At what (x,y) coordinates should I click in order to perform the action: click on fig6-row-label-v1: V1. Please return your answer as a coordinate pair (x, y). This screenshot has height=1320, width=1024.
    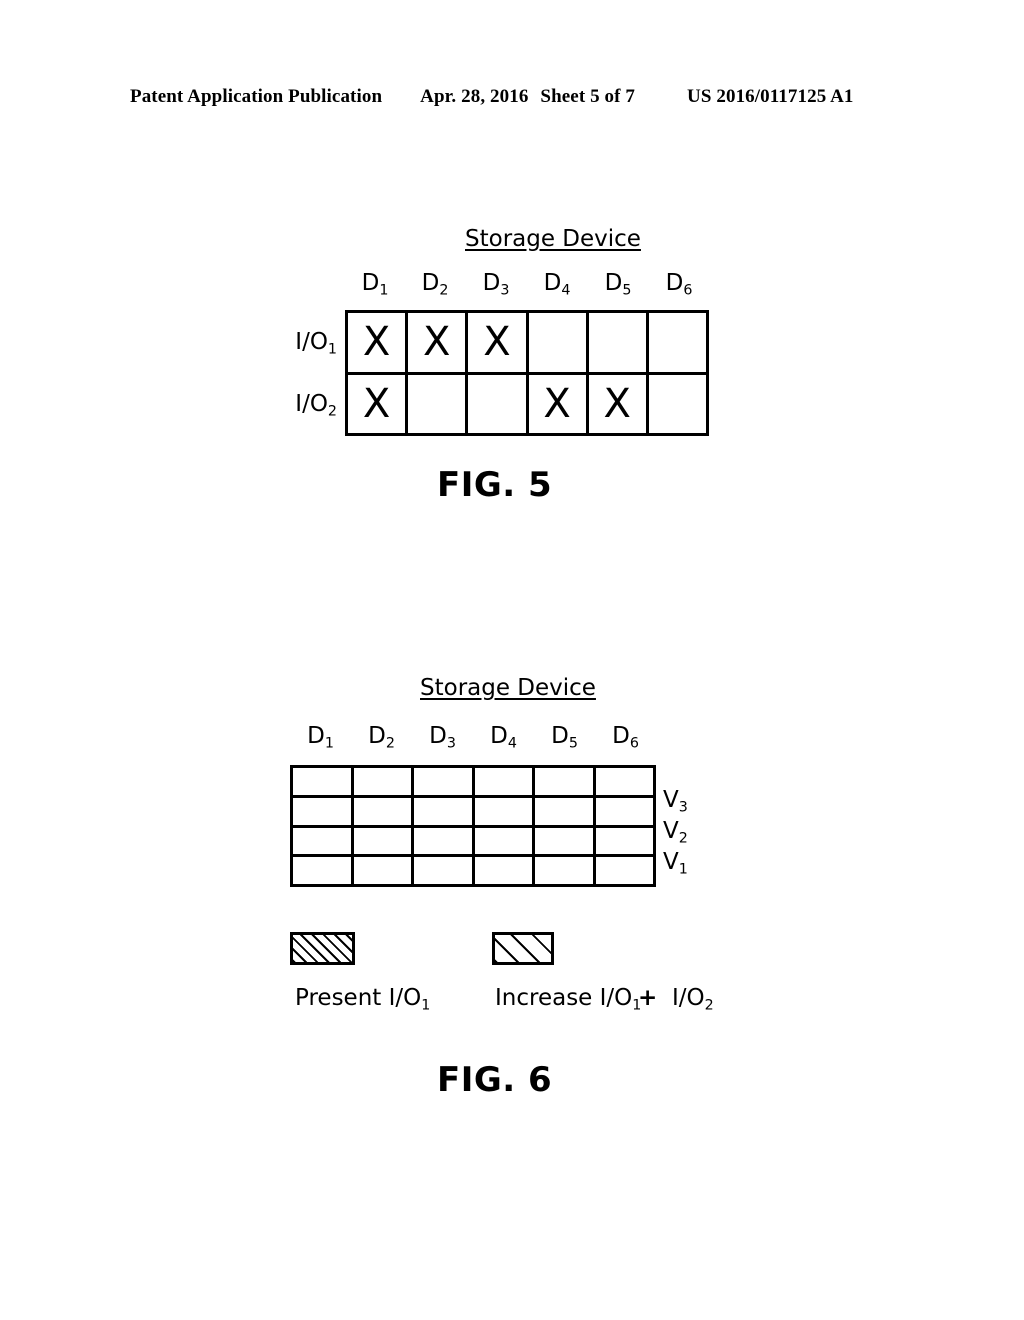
    Looking at the image, I should click on (675, 863).